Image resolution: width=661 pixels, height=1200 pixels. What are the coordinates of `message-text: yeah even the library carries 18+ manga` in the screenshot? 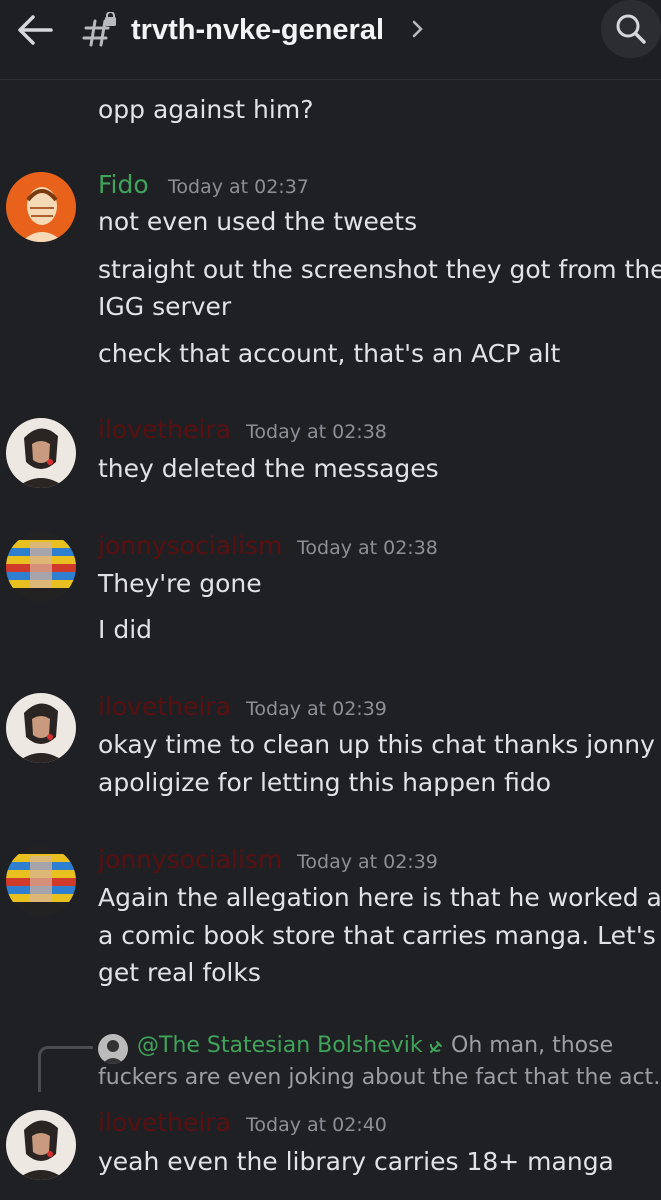 It's located at (356, 1161).